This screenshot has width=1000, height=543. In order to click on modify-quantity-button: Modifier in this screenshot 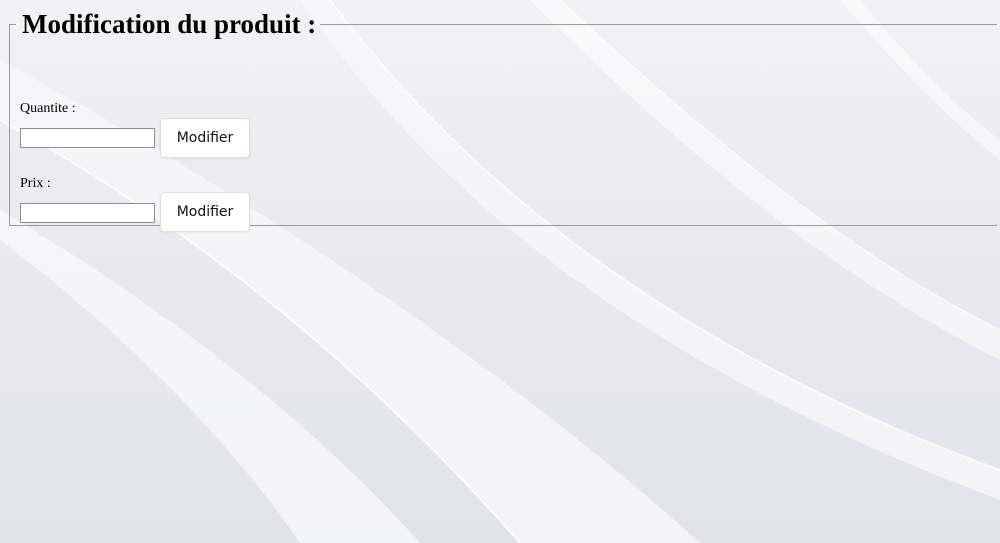, I will do `click(205, 138)`.